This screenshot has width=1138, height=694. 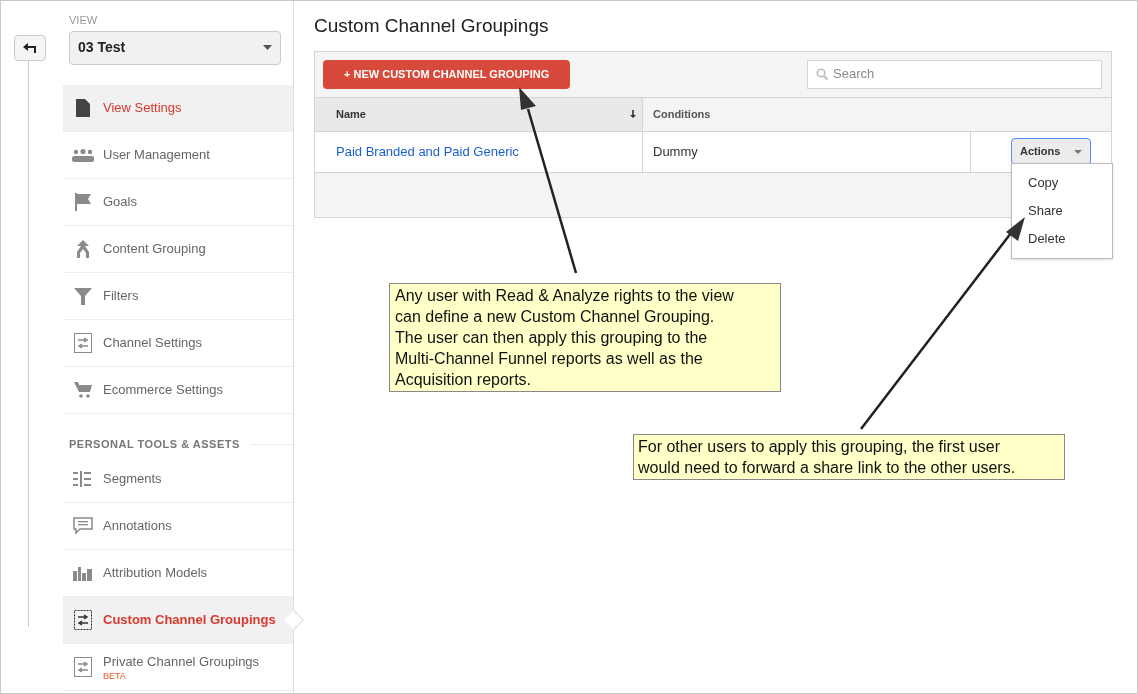 I want to click on menu-item: Share, so click(x=1062, y=211).